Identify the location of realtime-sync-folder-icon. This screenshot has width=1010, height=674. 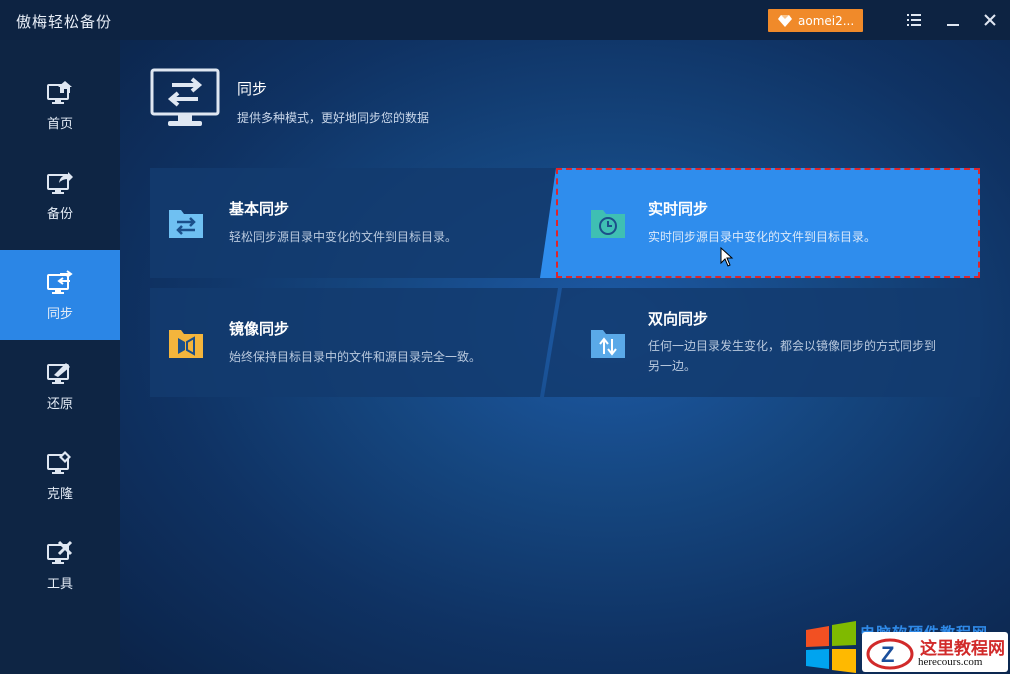
(608, 224).